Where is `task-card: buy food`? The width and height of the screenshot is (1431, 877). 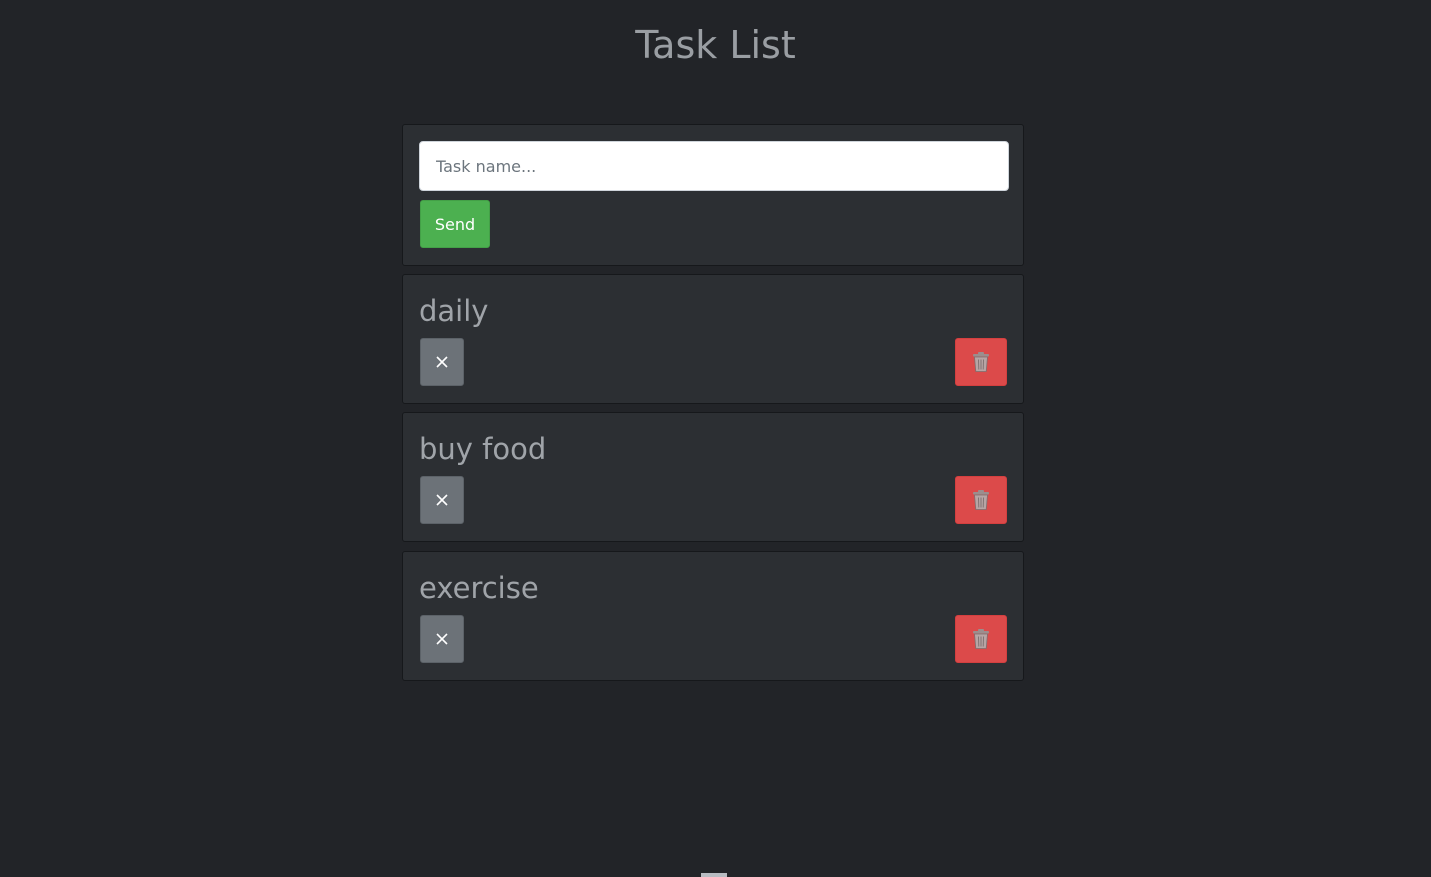
task-card: buy food is located at coordinates (713, 477).